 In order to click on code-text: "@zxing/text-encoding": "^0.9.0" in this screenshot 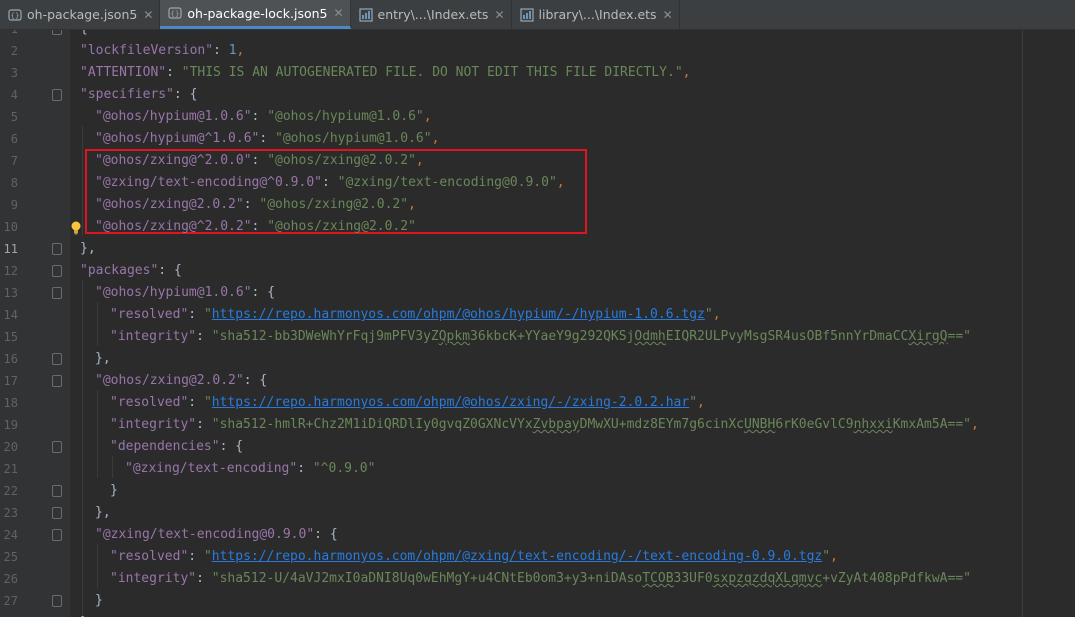, I will do `click(250, 469)`.